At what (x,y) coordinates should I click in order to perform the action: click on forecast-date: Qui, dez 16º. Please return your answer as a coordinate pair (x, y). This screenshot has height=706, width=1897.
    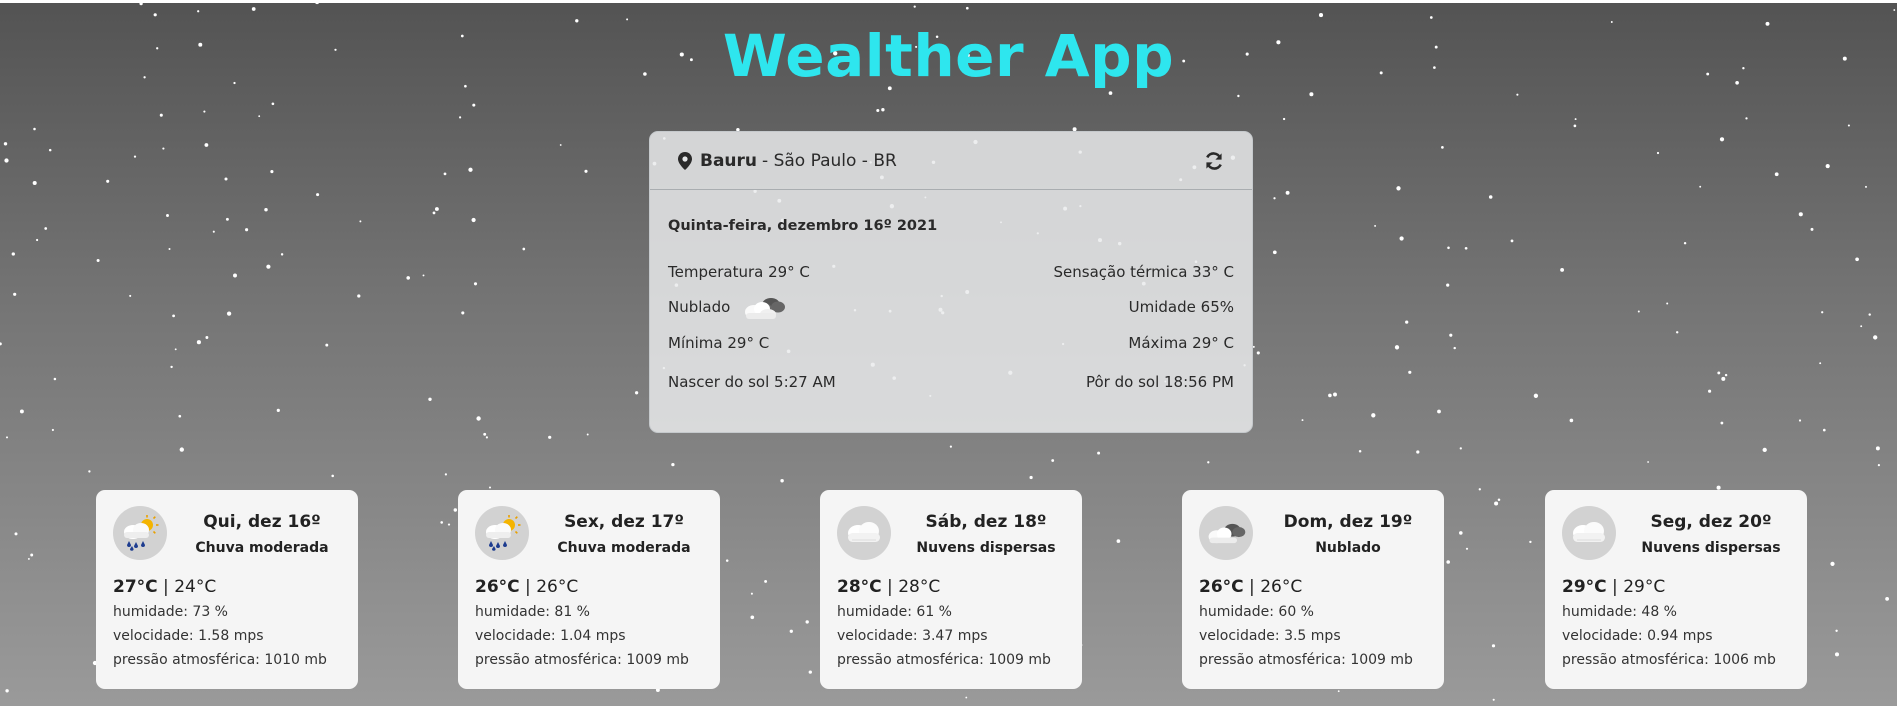
    Looking at the image, I should click on (262, 522).